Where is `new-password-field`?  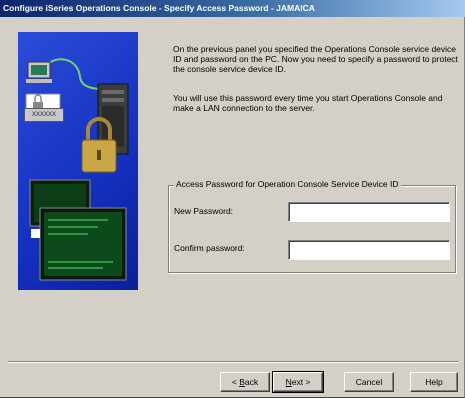
new-password-field is located at coordinates (369, 212).